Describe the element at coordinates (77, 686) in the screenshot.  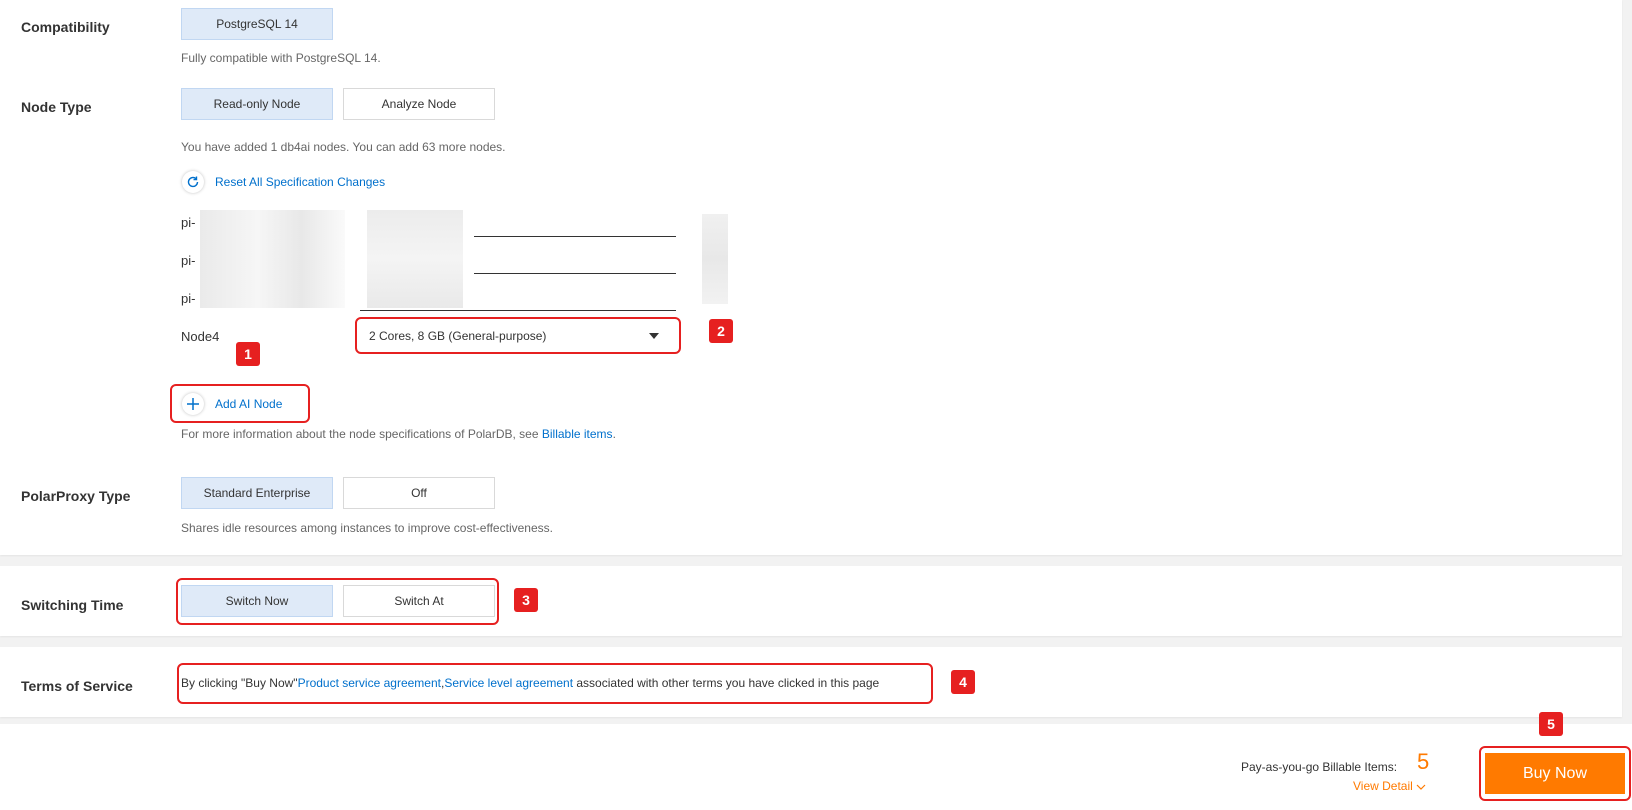
I see `terms-label: Terms of Service` at that location.